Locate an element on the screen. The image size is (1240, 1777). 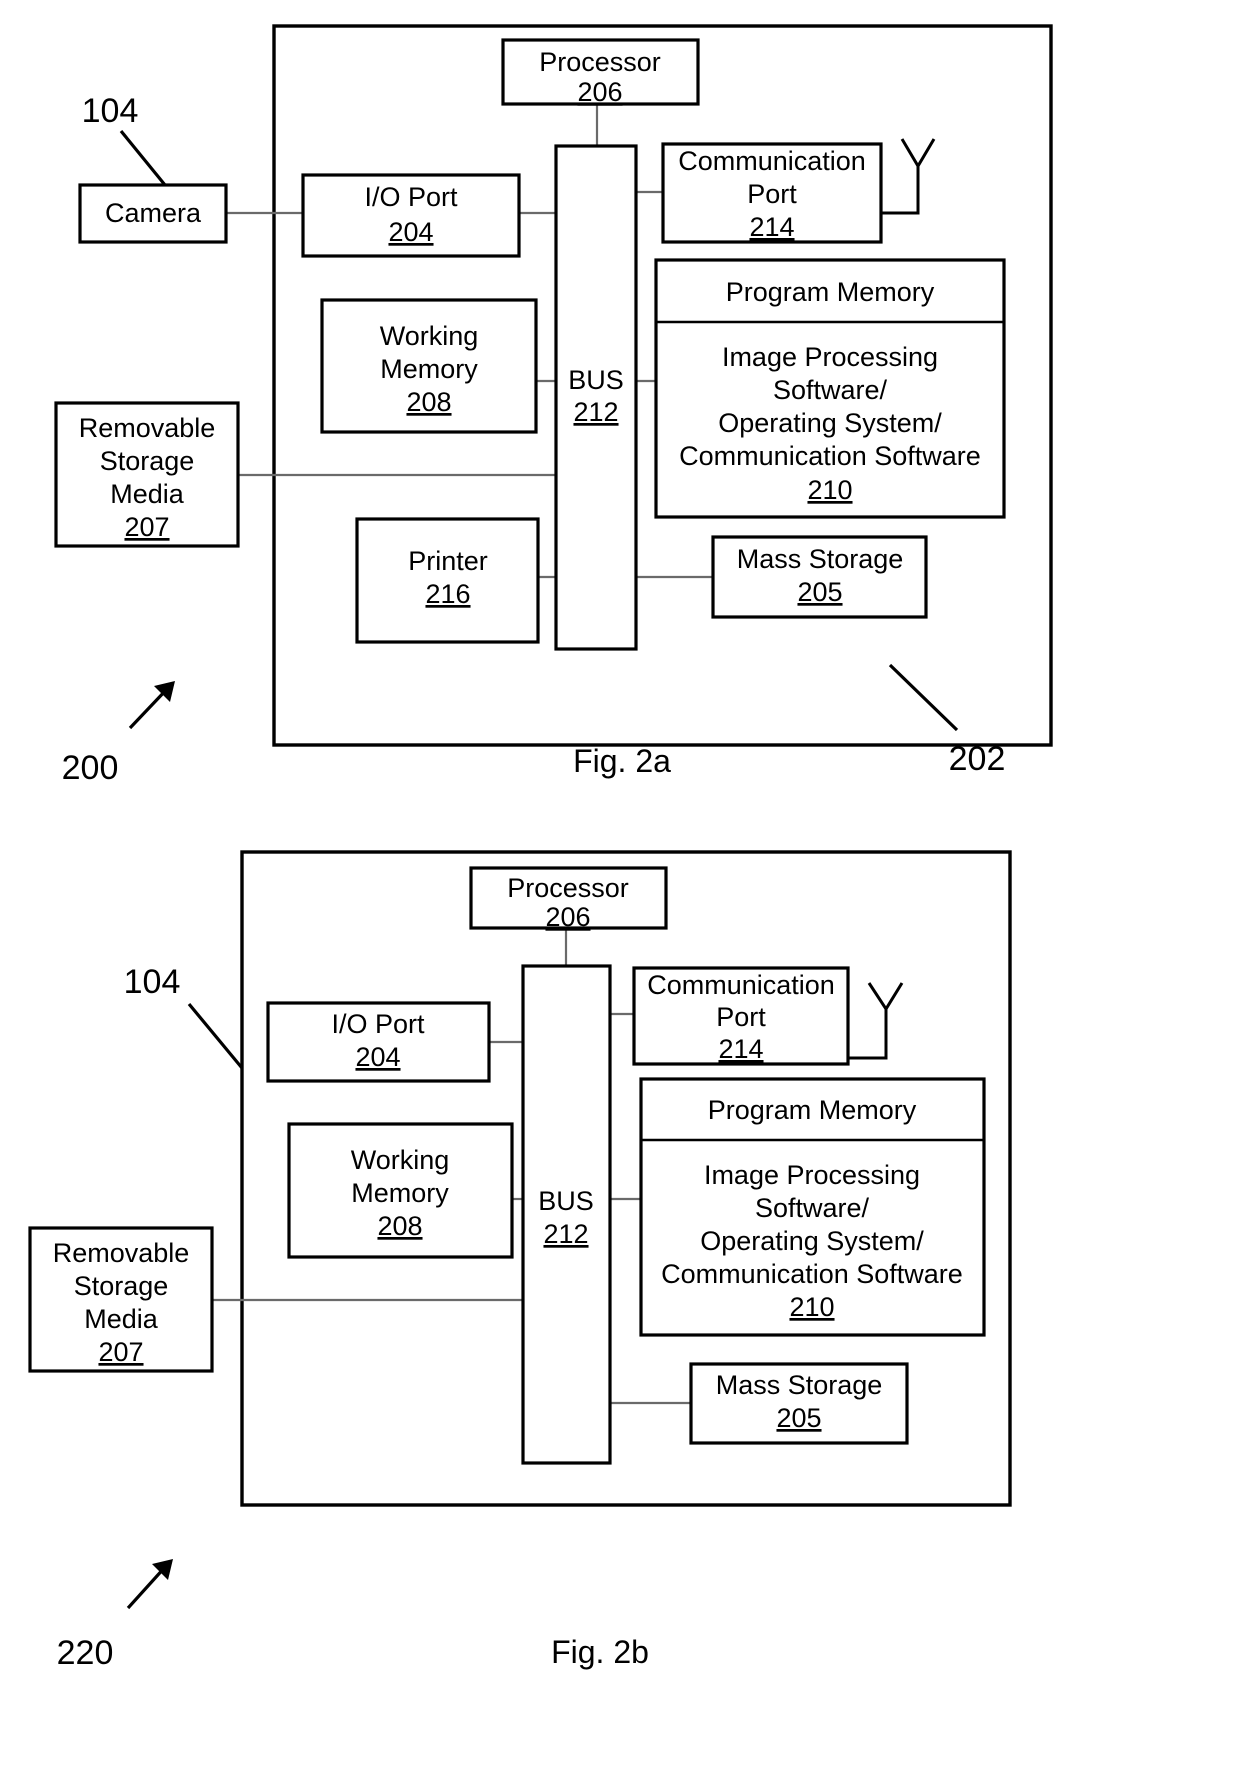
fig2b-ref-220: 220 is located at coordinates (85, 1653).